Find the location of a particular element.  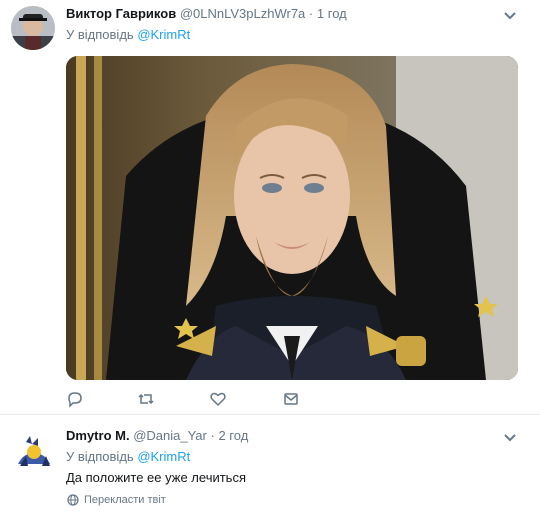

tweet-actions is located at coordinates (216, 399).